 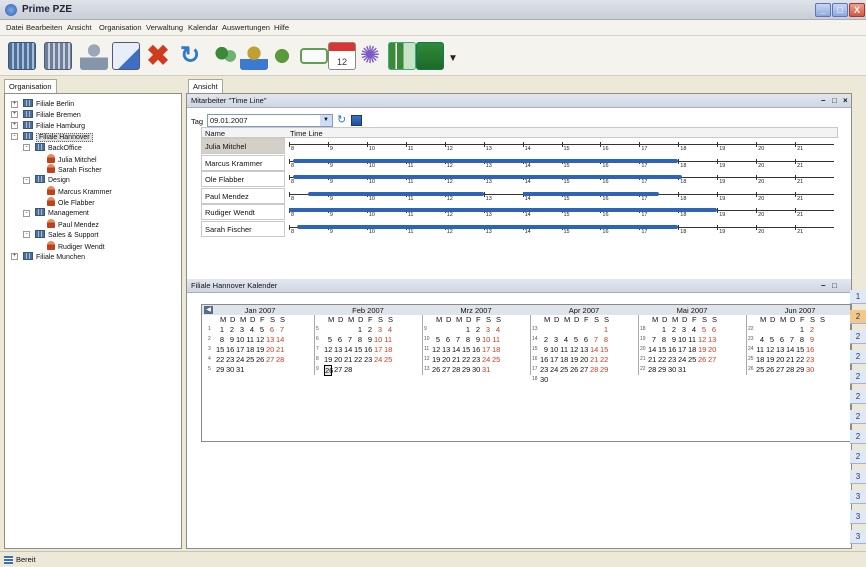 What do you see at coordinates (79, 191) in the screenshot?
I see `tree-employee: Marcus Krammer` at bounding box center [79, 191].